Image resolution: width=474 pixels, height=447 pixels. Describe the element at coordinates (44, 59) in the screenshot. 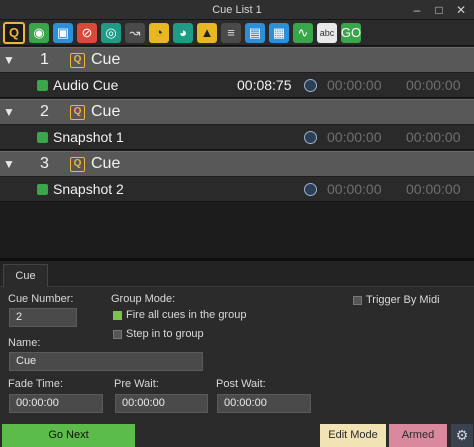

I see `cue-number: 1` at that location.